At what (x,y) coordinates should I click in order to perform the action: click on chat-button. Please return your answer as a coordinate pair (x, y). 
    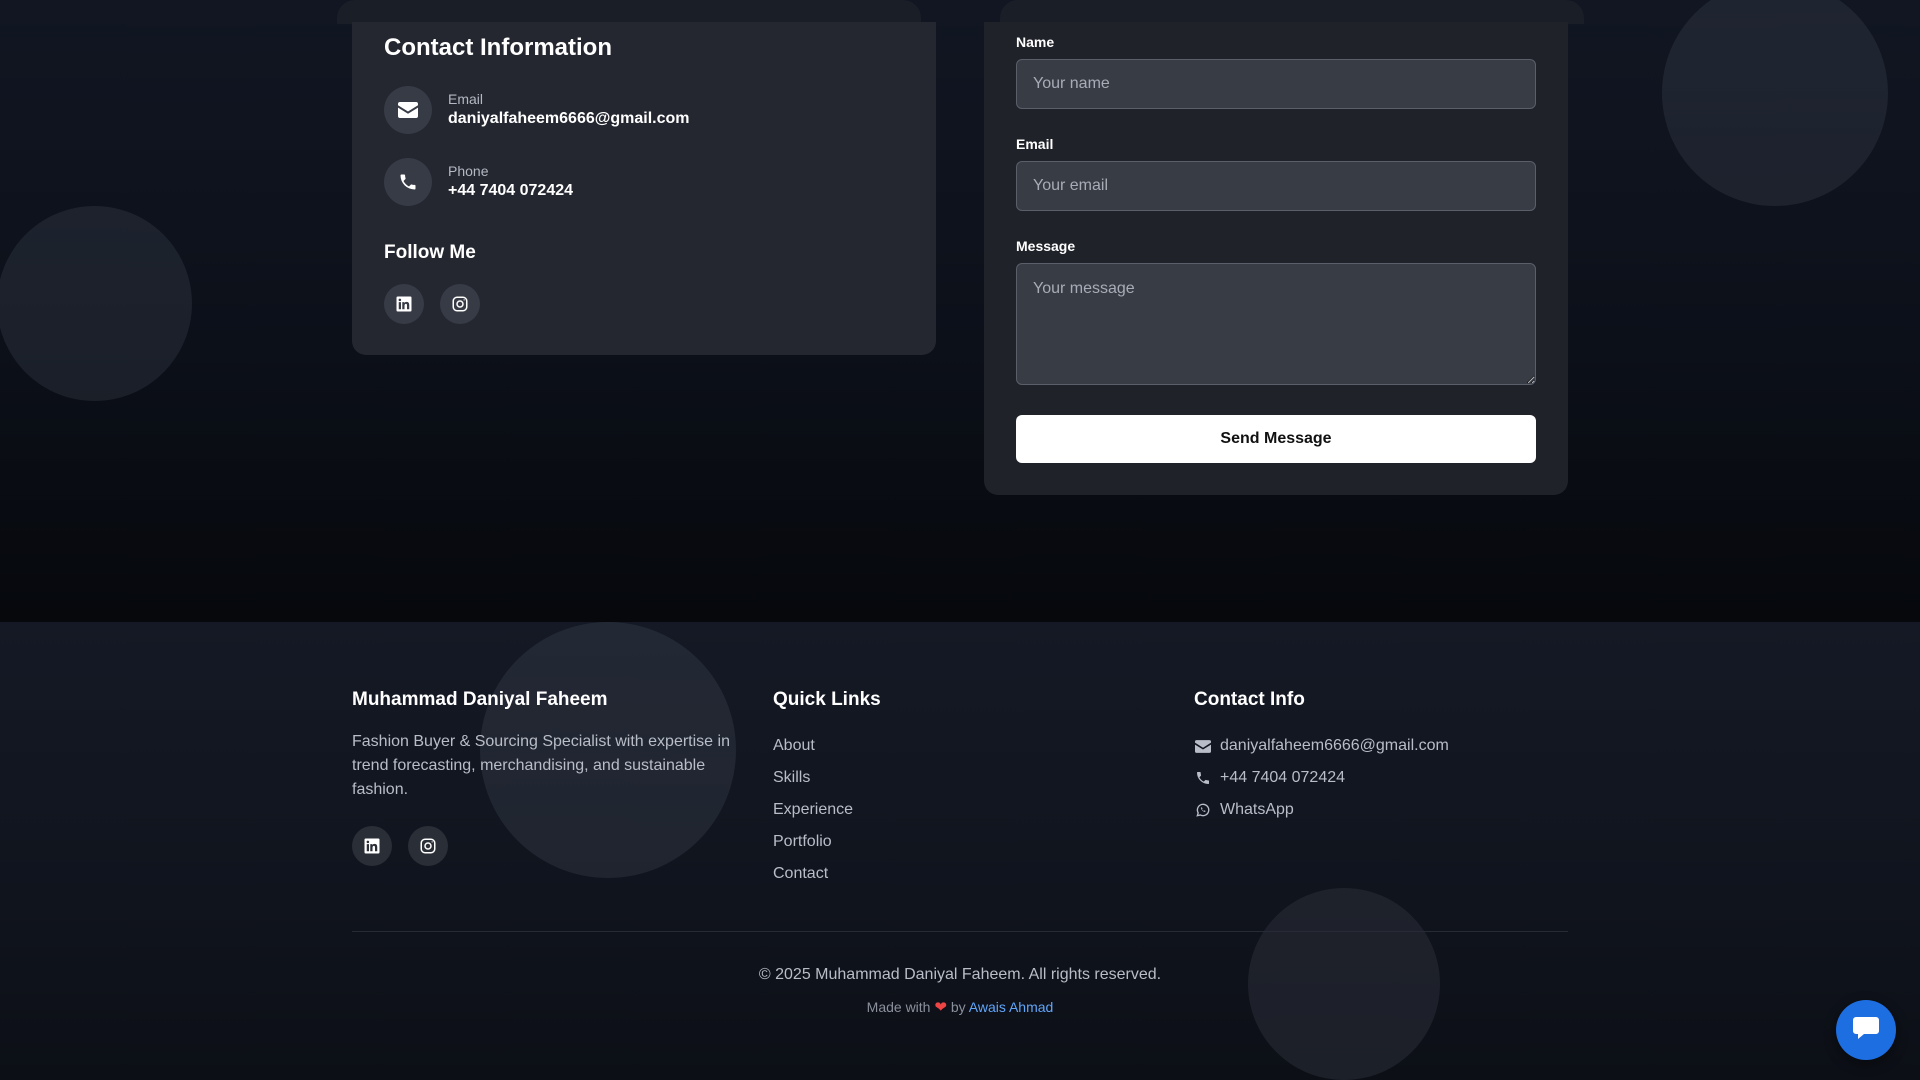
    Looking at the image, I should click on (1866, 1030).